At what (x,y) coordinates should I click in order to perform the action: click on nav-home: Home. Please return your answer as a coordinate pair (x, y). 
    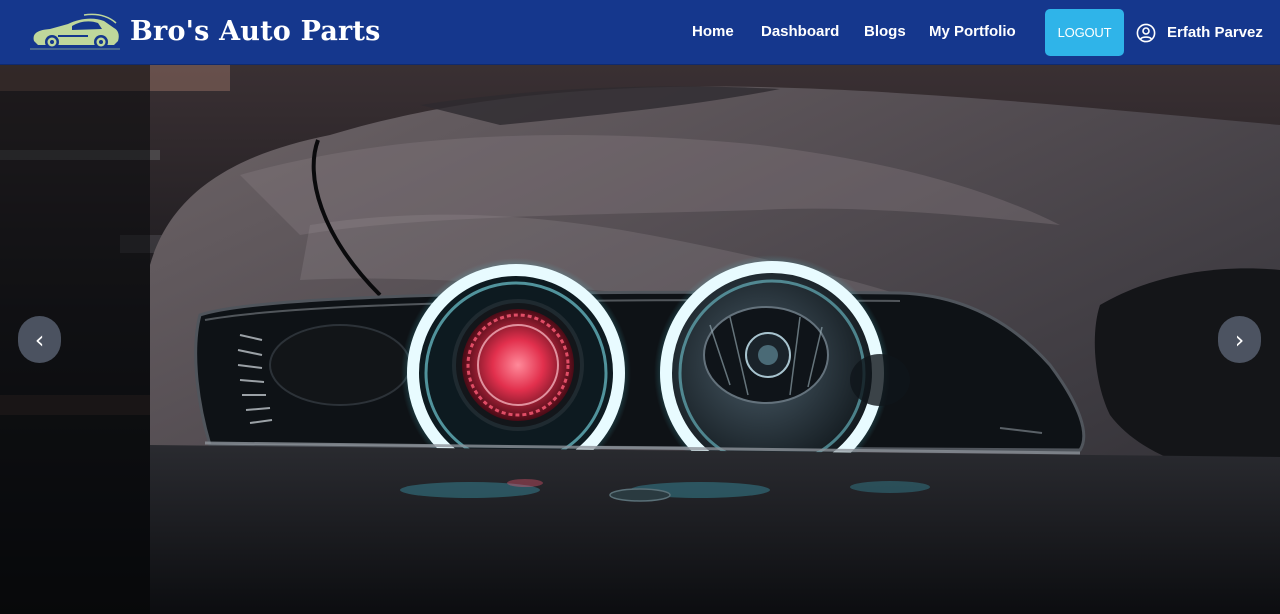
    Looking at the image, I should click on (713, 31).